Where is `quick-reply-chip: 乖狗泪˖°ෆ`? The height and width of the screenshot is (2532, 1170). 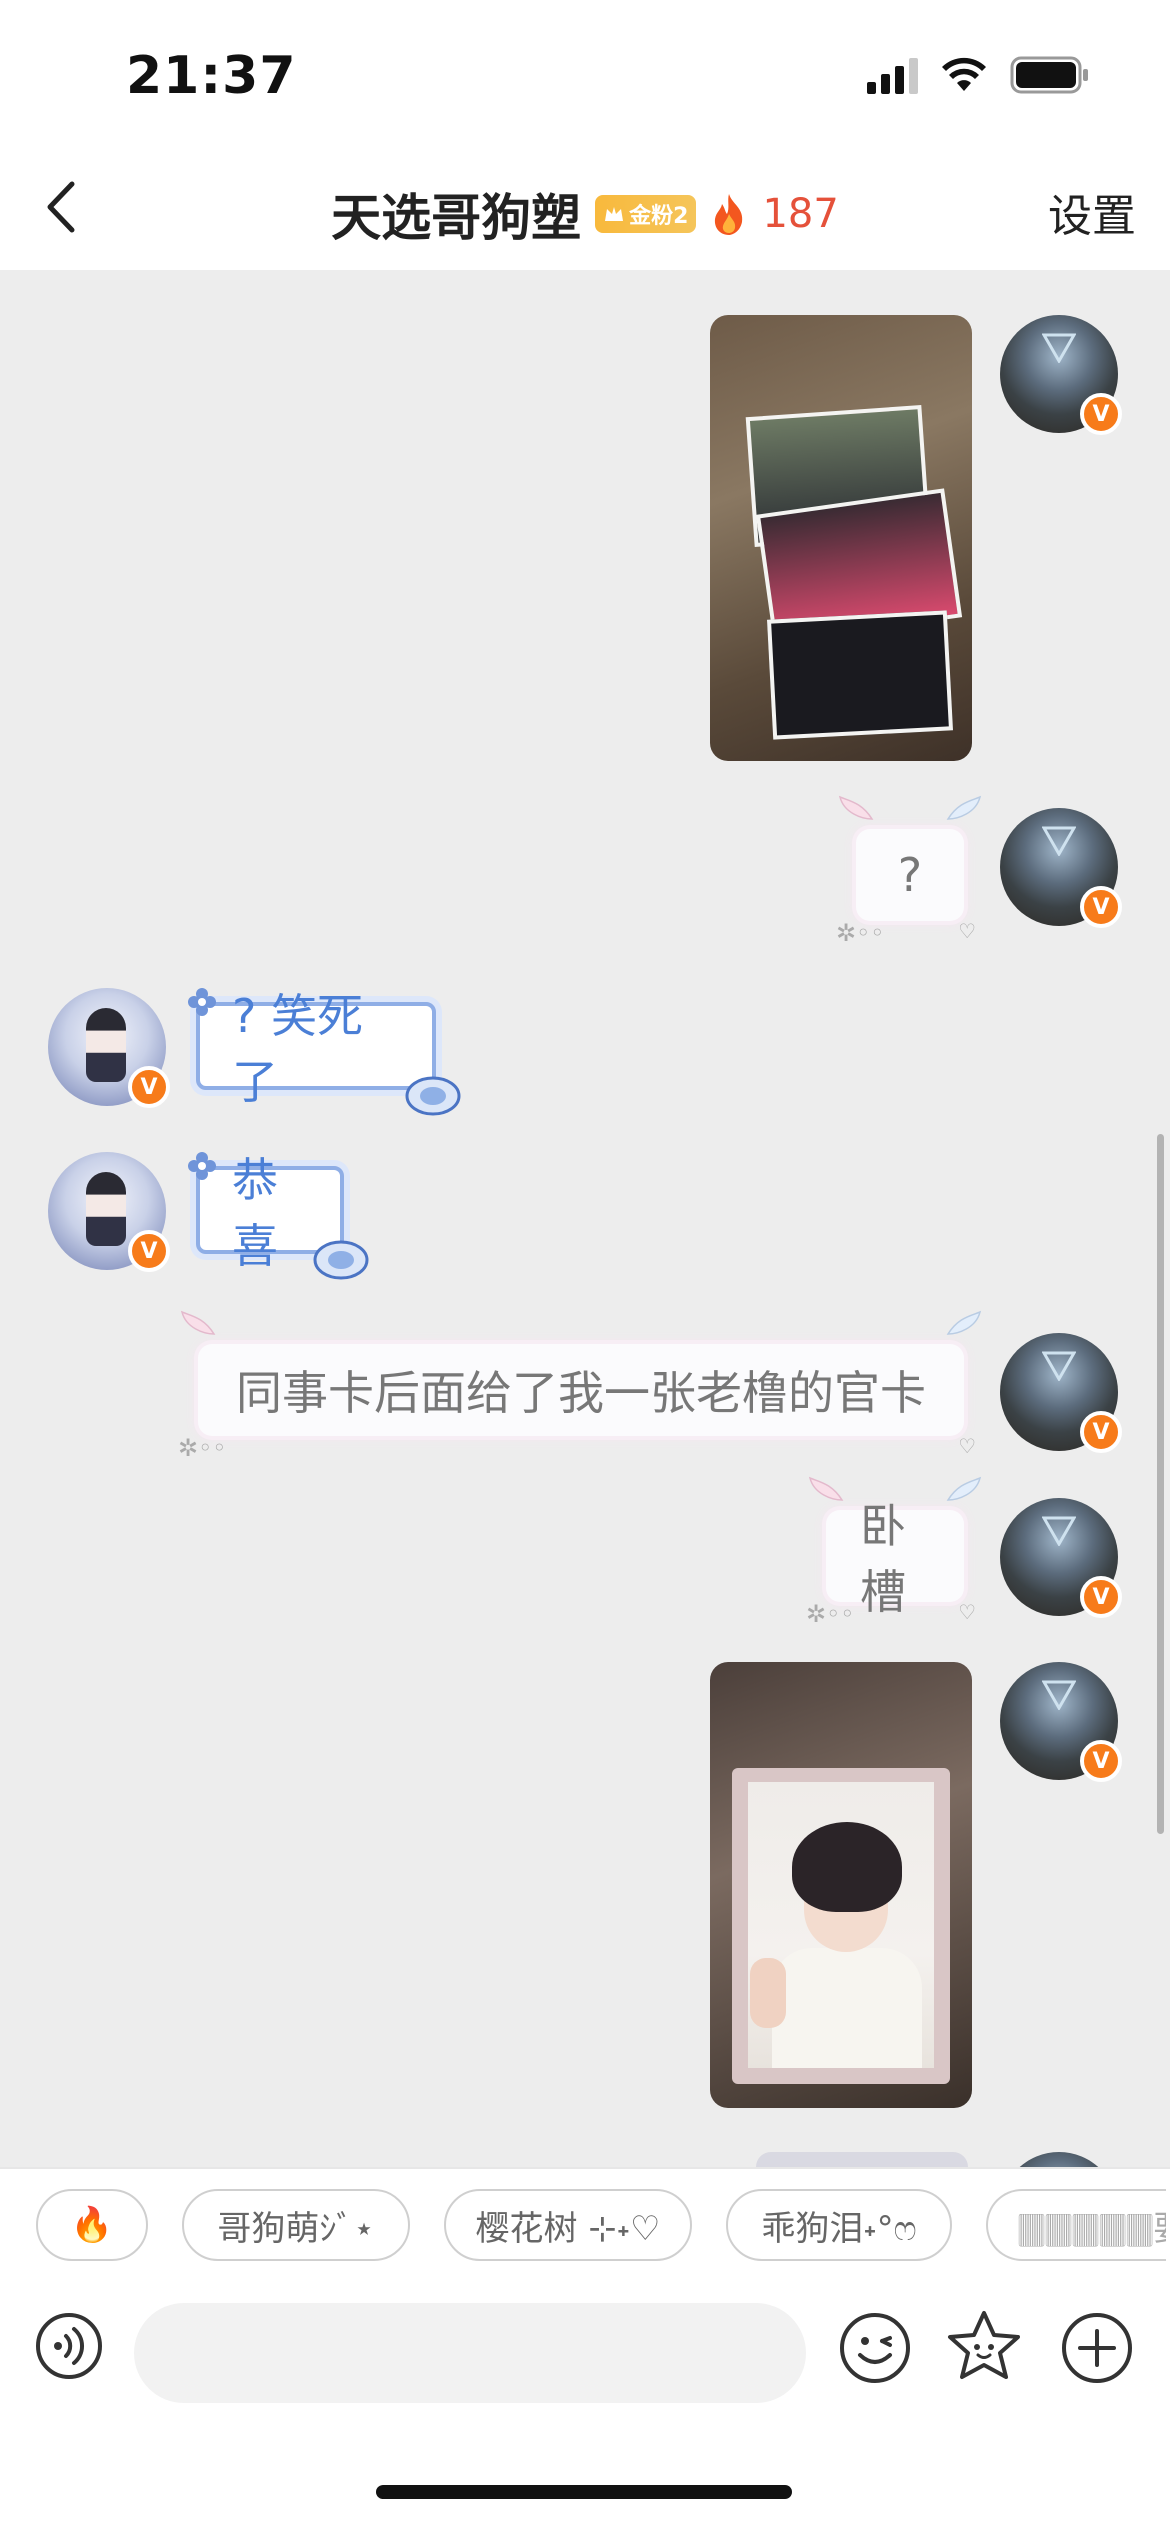
quick-reply-chip: 乖狗泪˖°ෆ is located at coordinates (839, 2225).